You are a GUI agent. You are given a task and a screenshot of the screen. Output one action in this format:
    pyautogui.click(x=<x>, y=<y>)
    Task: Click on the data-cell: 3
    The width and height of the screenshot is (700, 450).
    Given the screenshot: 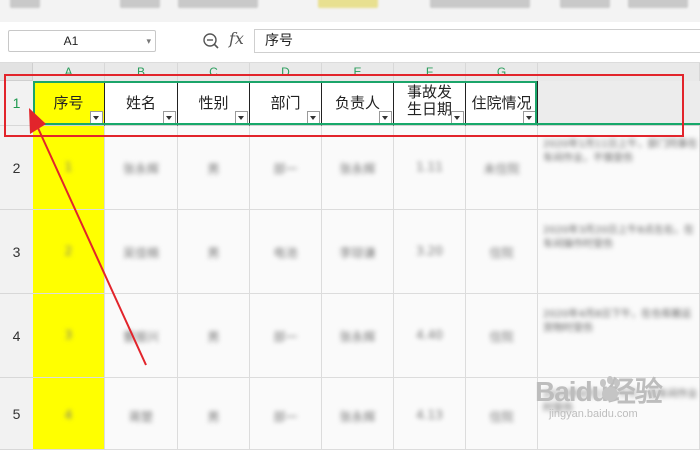 What is the action you would take?
    pyautogui.click(x=69, y=336)
    